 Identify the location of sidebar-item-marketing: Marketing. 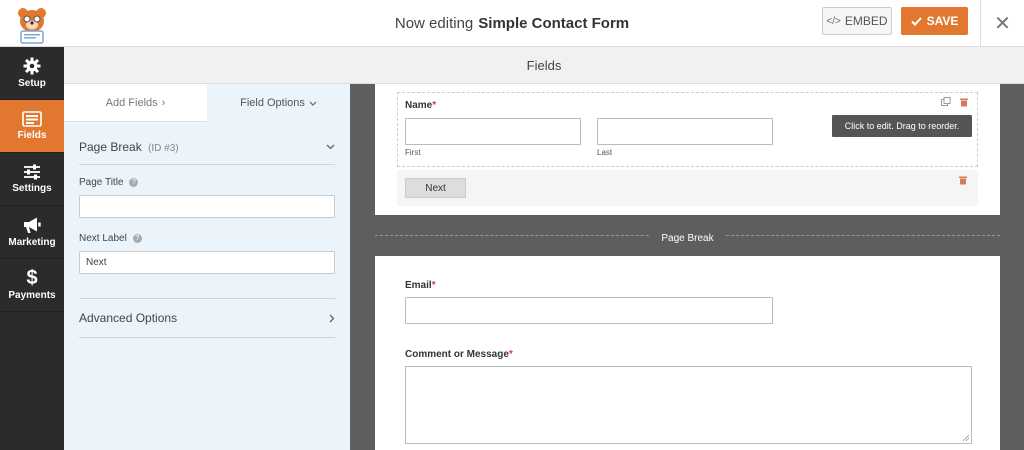
(32, 232).